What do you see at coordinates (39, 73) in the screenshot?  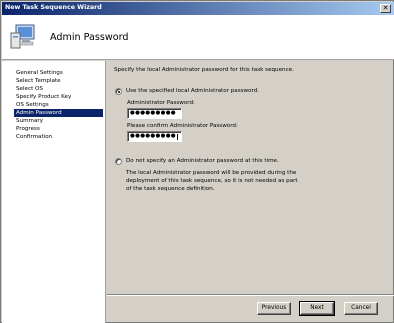 I see `step-general-settings: General Settings` at bounding box center [39, 73].